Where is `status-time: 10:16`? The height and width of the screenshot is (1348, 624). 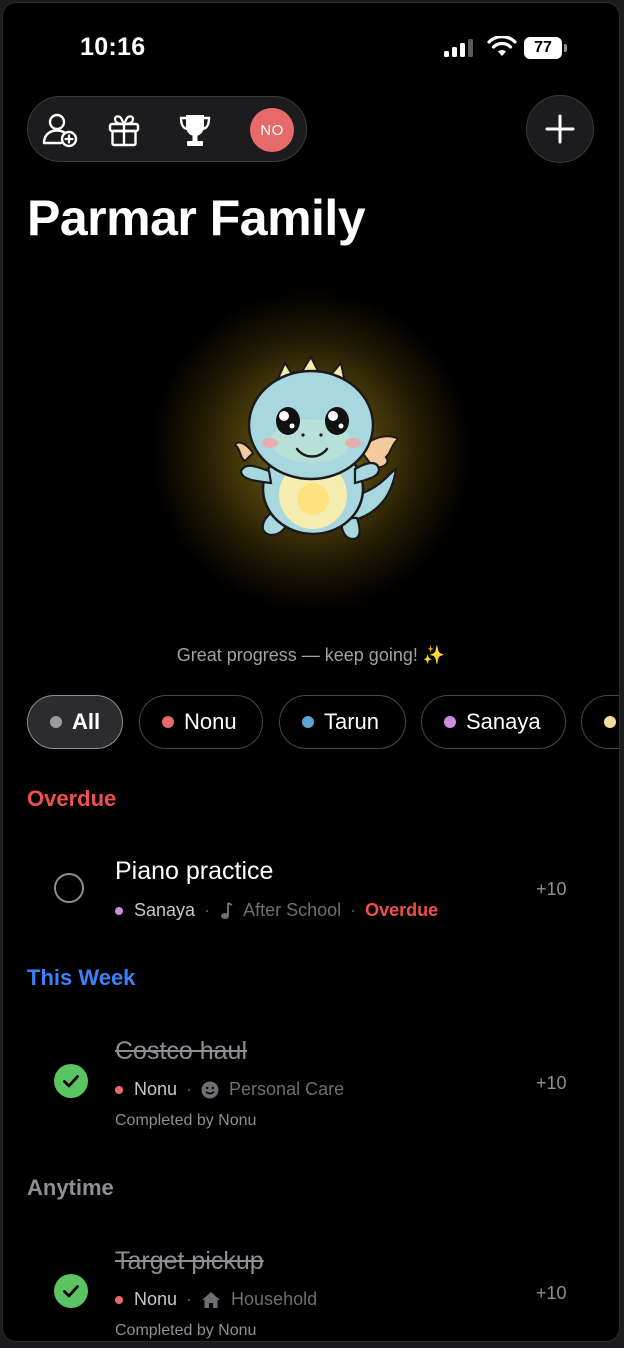
status-time: 10:16 is located at coordinates (113, 47).